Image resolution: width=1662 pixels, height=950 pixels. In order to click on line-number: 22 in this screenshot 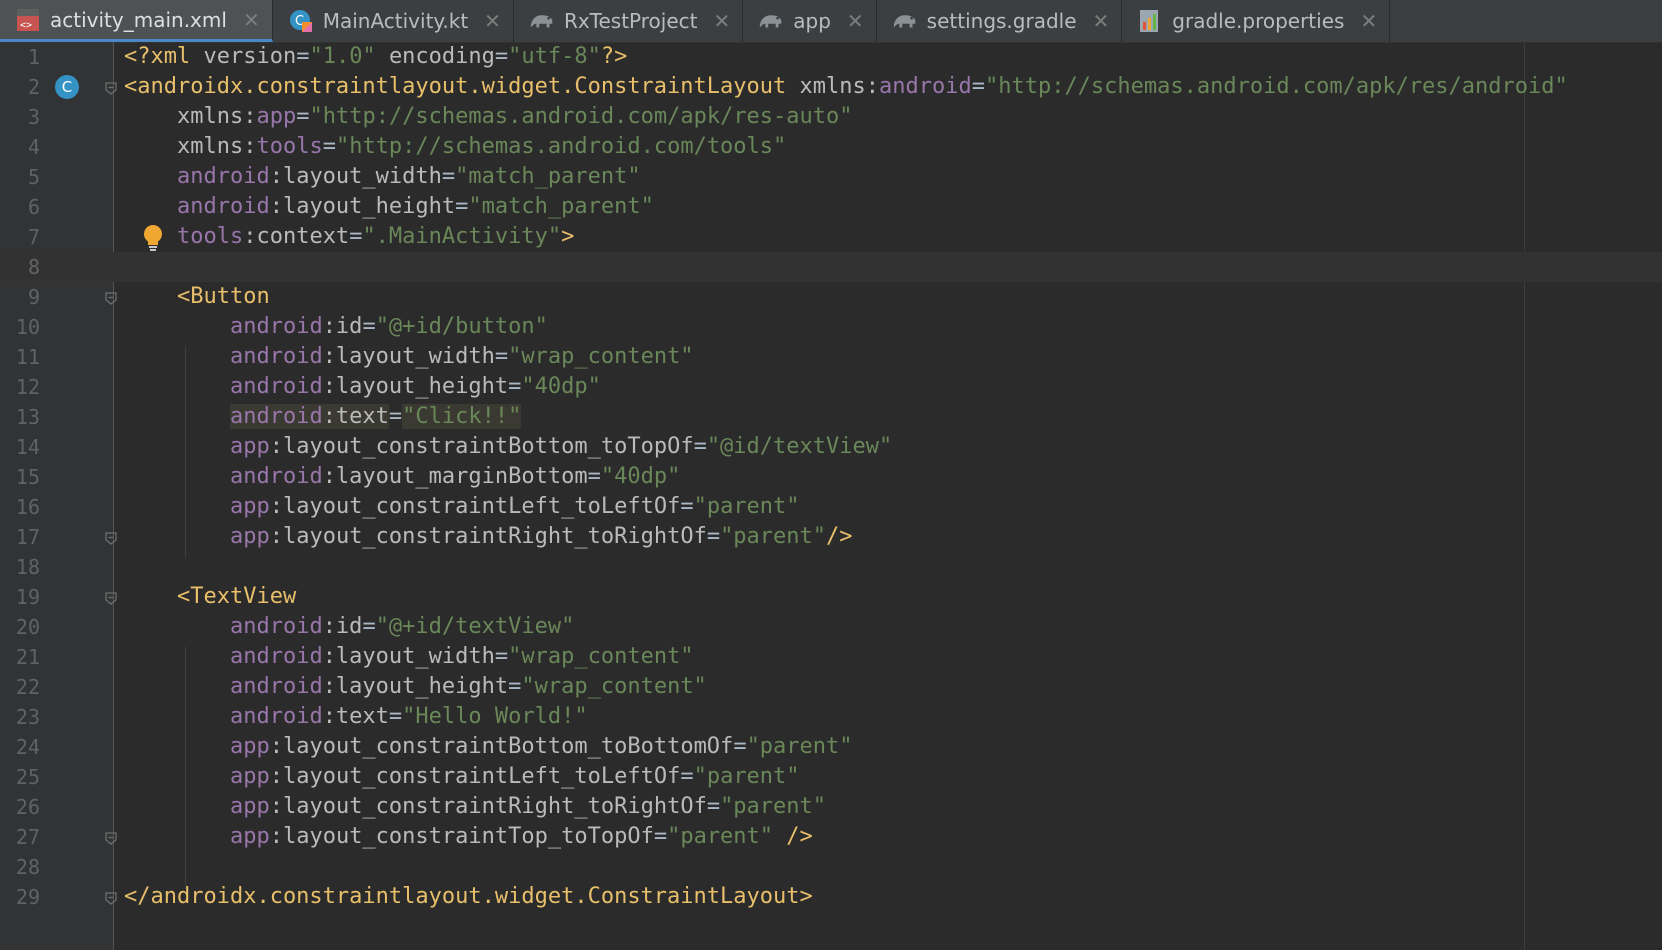, I will do `click(27, 687)`.